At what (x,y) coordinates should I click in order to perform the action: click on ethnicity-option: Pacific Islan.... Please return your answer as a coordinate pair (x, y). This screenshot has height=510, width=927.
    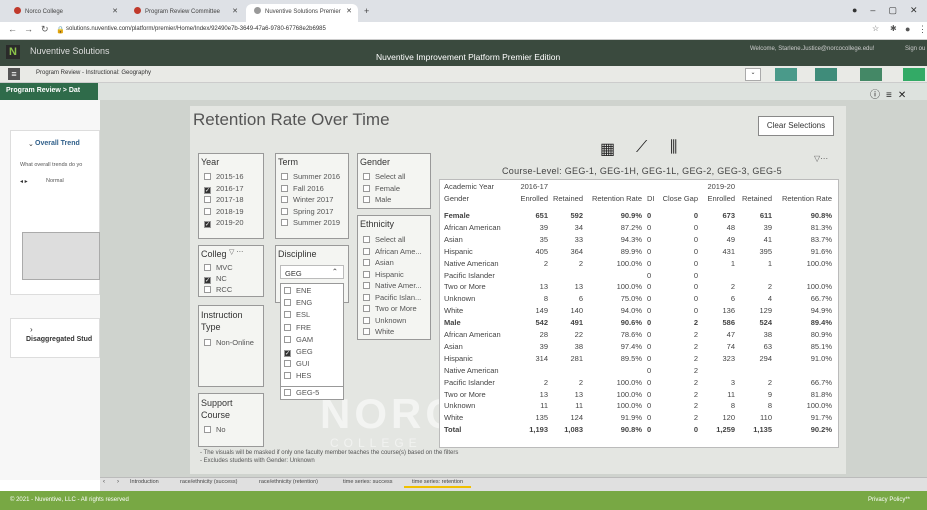
    Looking at the image, I should click on (392, 297).